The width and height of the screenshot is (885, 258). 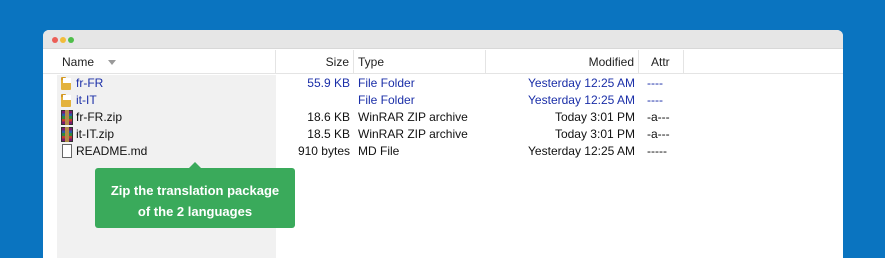 I want to click on file-name: fr-FR.zip, so click(x=99, y=117).